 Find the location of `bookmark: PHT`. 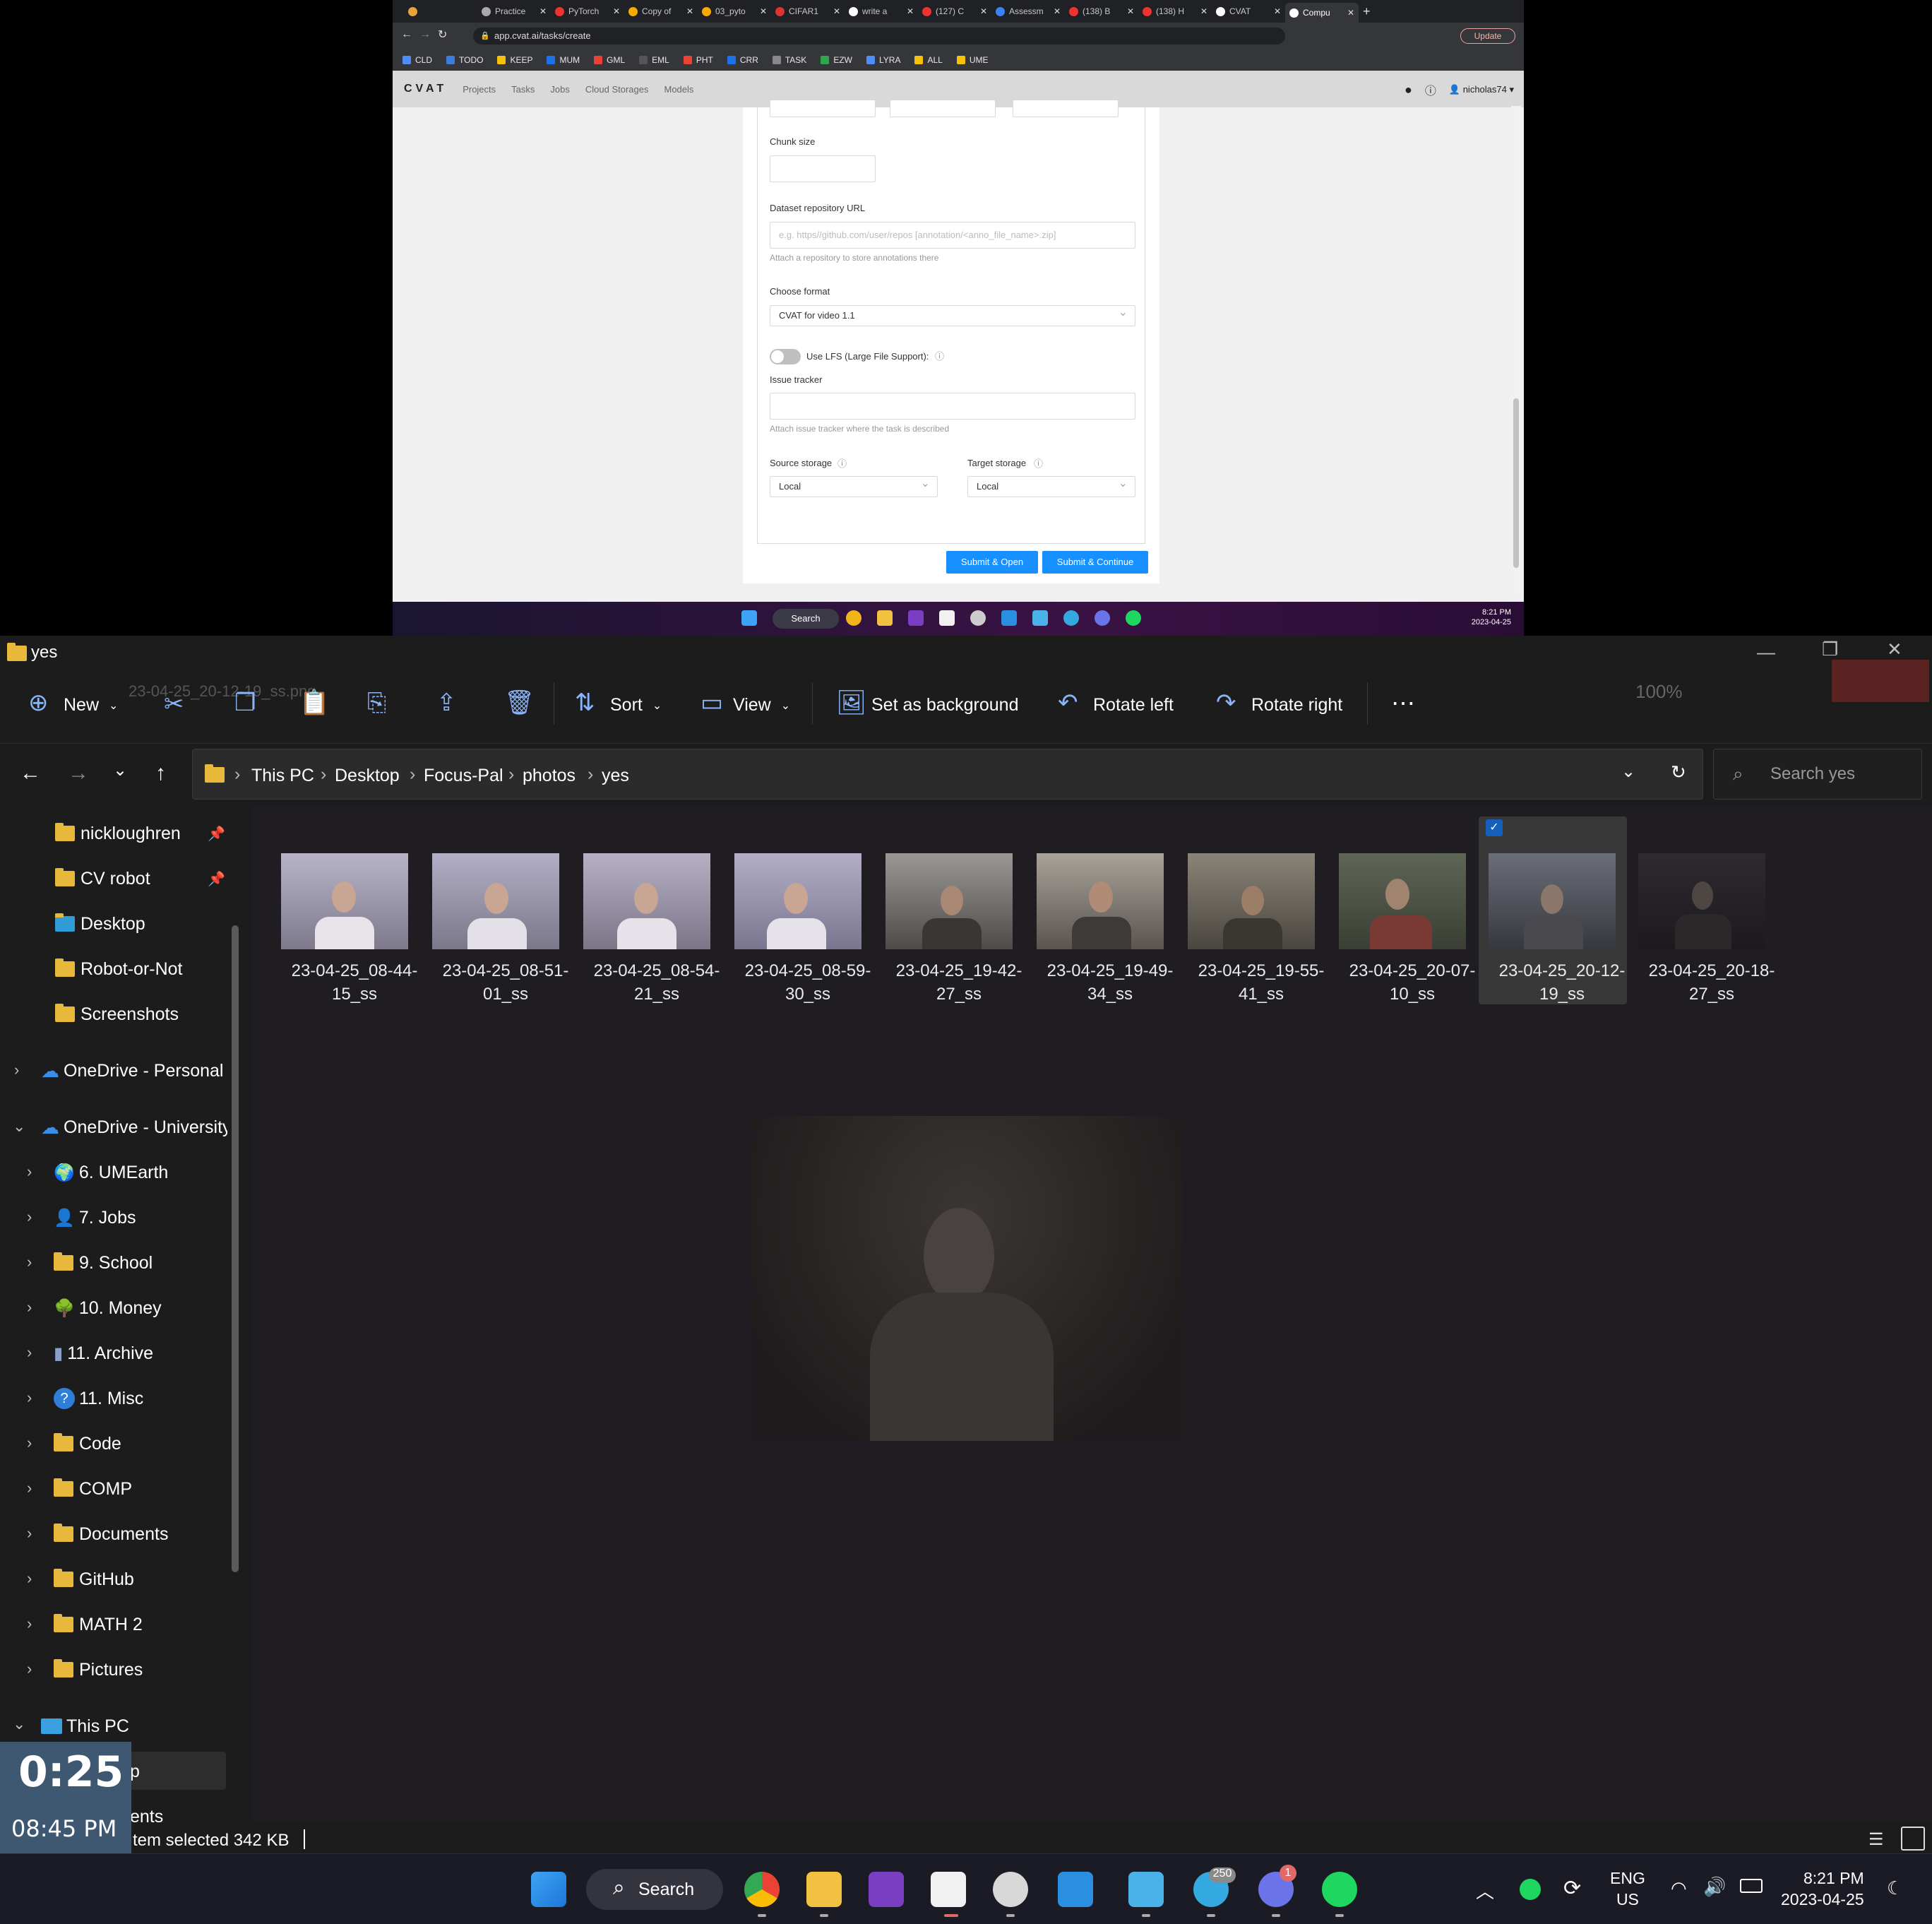

bookmark: PHT is located at coordinates (698, 60).